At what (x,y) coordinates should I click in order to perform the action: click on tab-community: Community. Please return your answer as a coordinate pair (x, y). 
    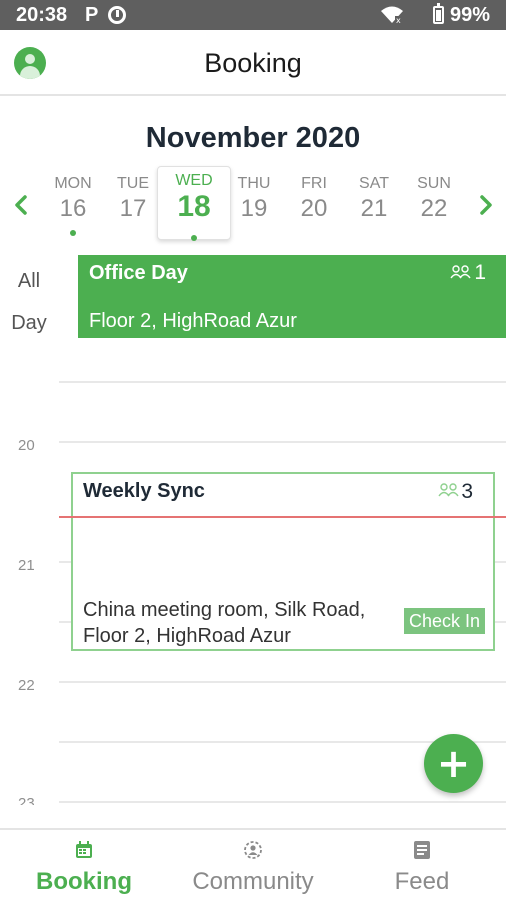
    Looking at the image, I should click on (253, 865).